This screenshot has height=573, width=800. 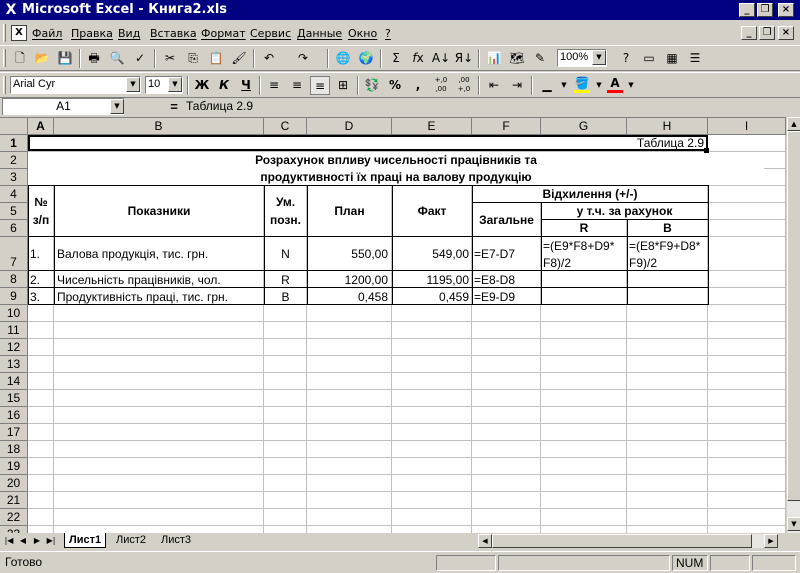 I want to click on font-color-icon: A, so click(x=615, y=85).